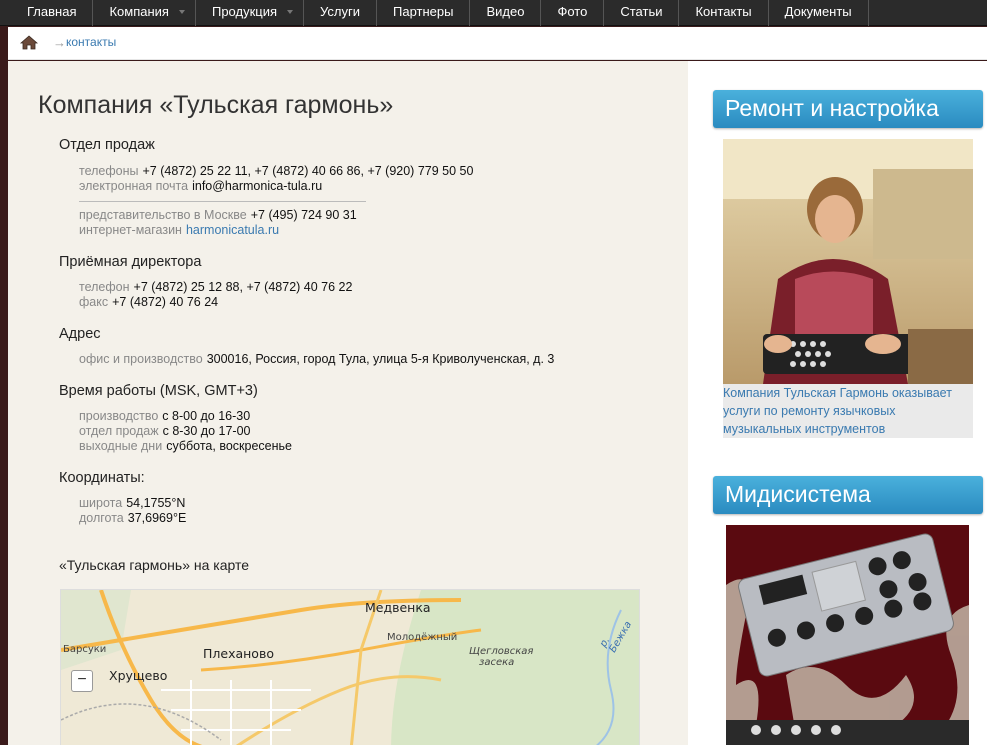 This screenshot has height=745, width=987. What do you see at coordinates (422, 637) in the screenshot?
I see `map-label-molodezhny: Молодёжный` at bounding box center [422, 637].